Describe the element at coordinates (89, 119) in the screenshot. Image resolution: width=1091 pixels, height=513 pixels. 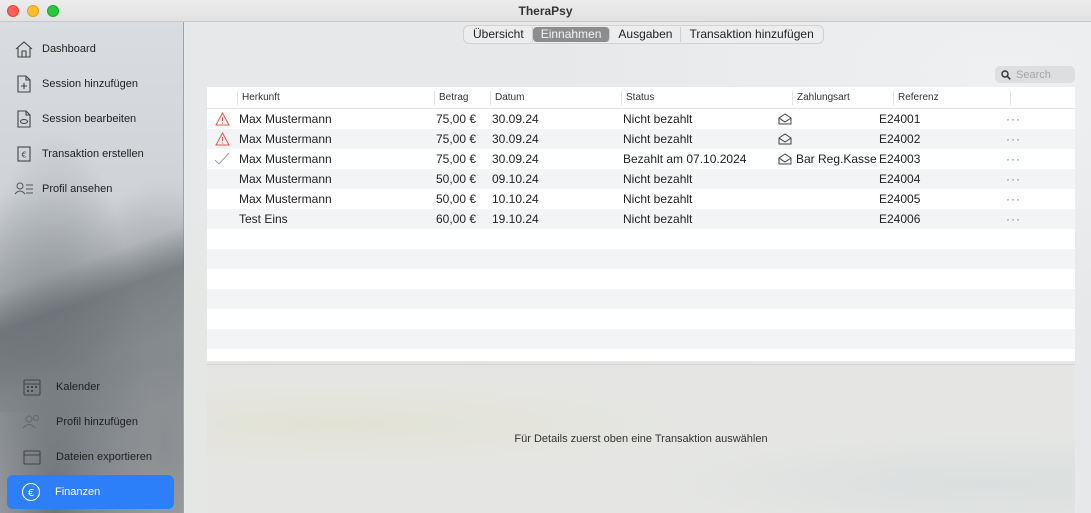
I see `sidebar-item-label: Session bearbeiten` at that location.